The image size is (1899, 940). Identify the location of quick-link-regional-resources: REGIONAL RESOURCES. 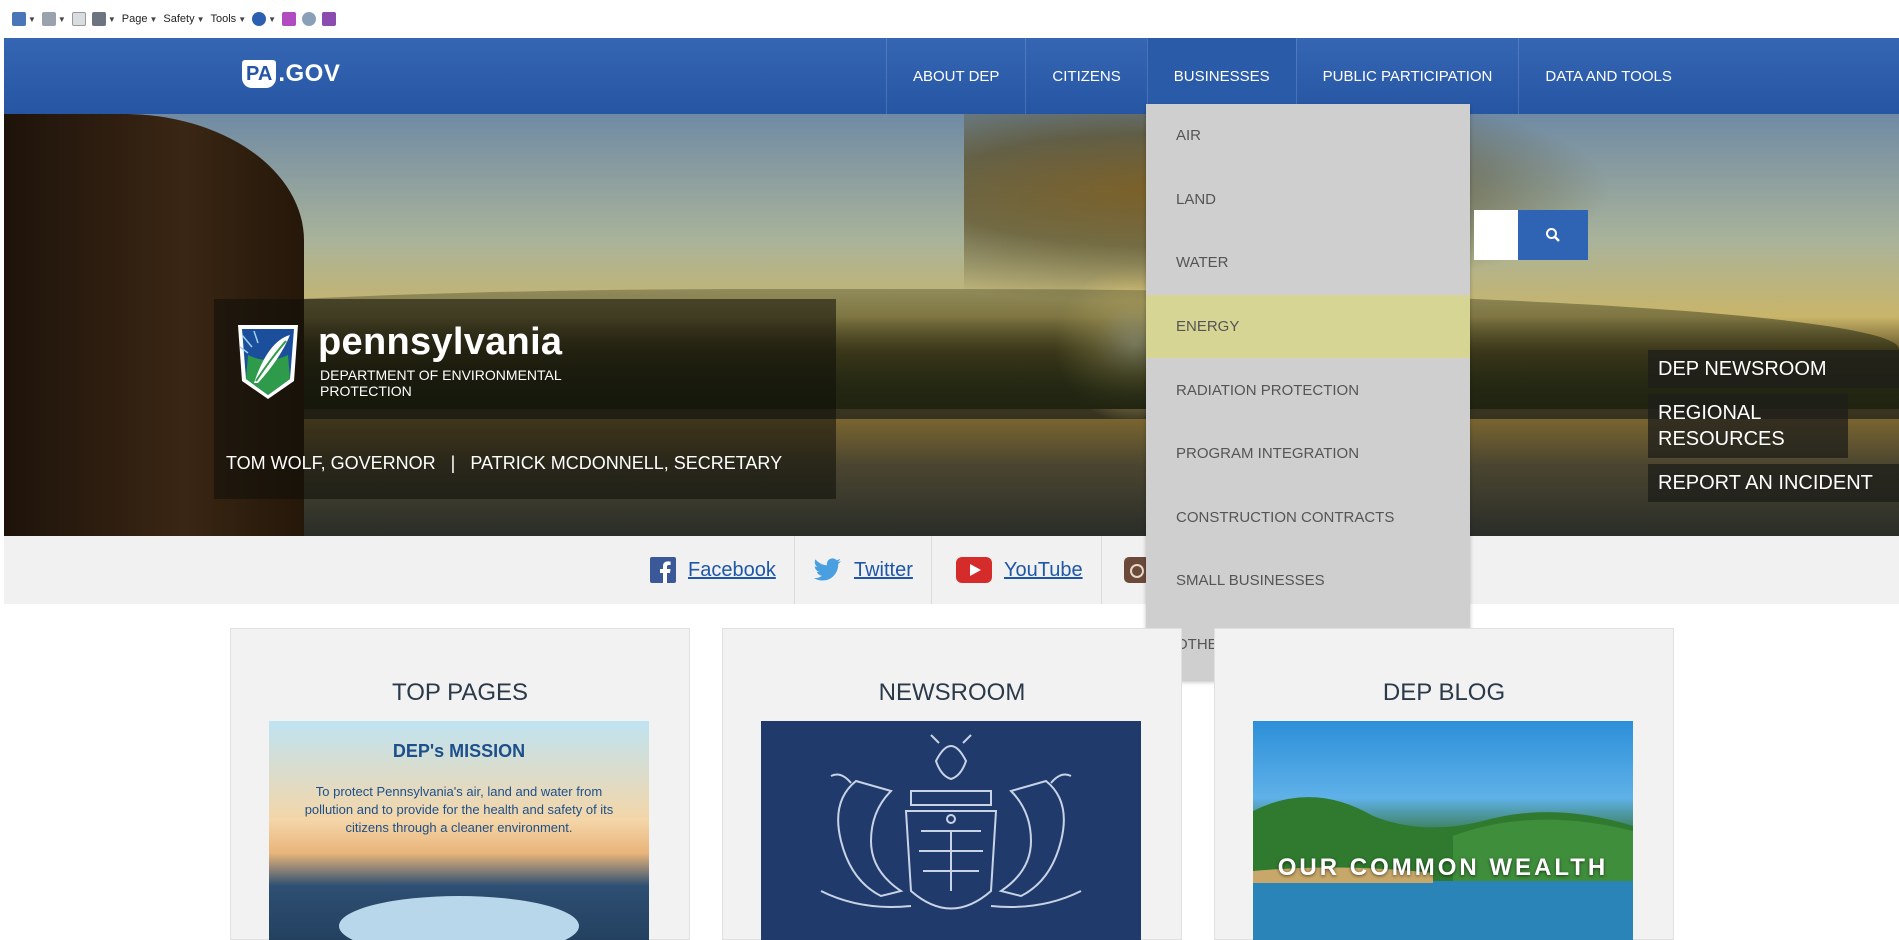
(1748, 426).